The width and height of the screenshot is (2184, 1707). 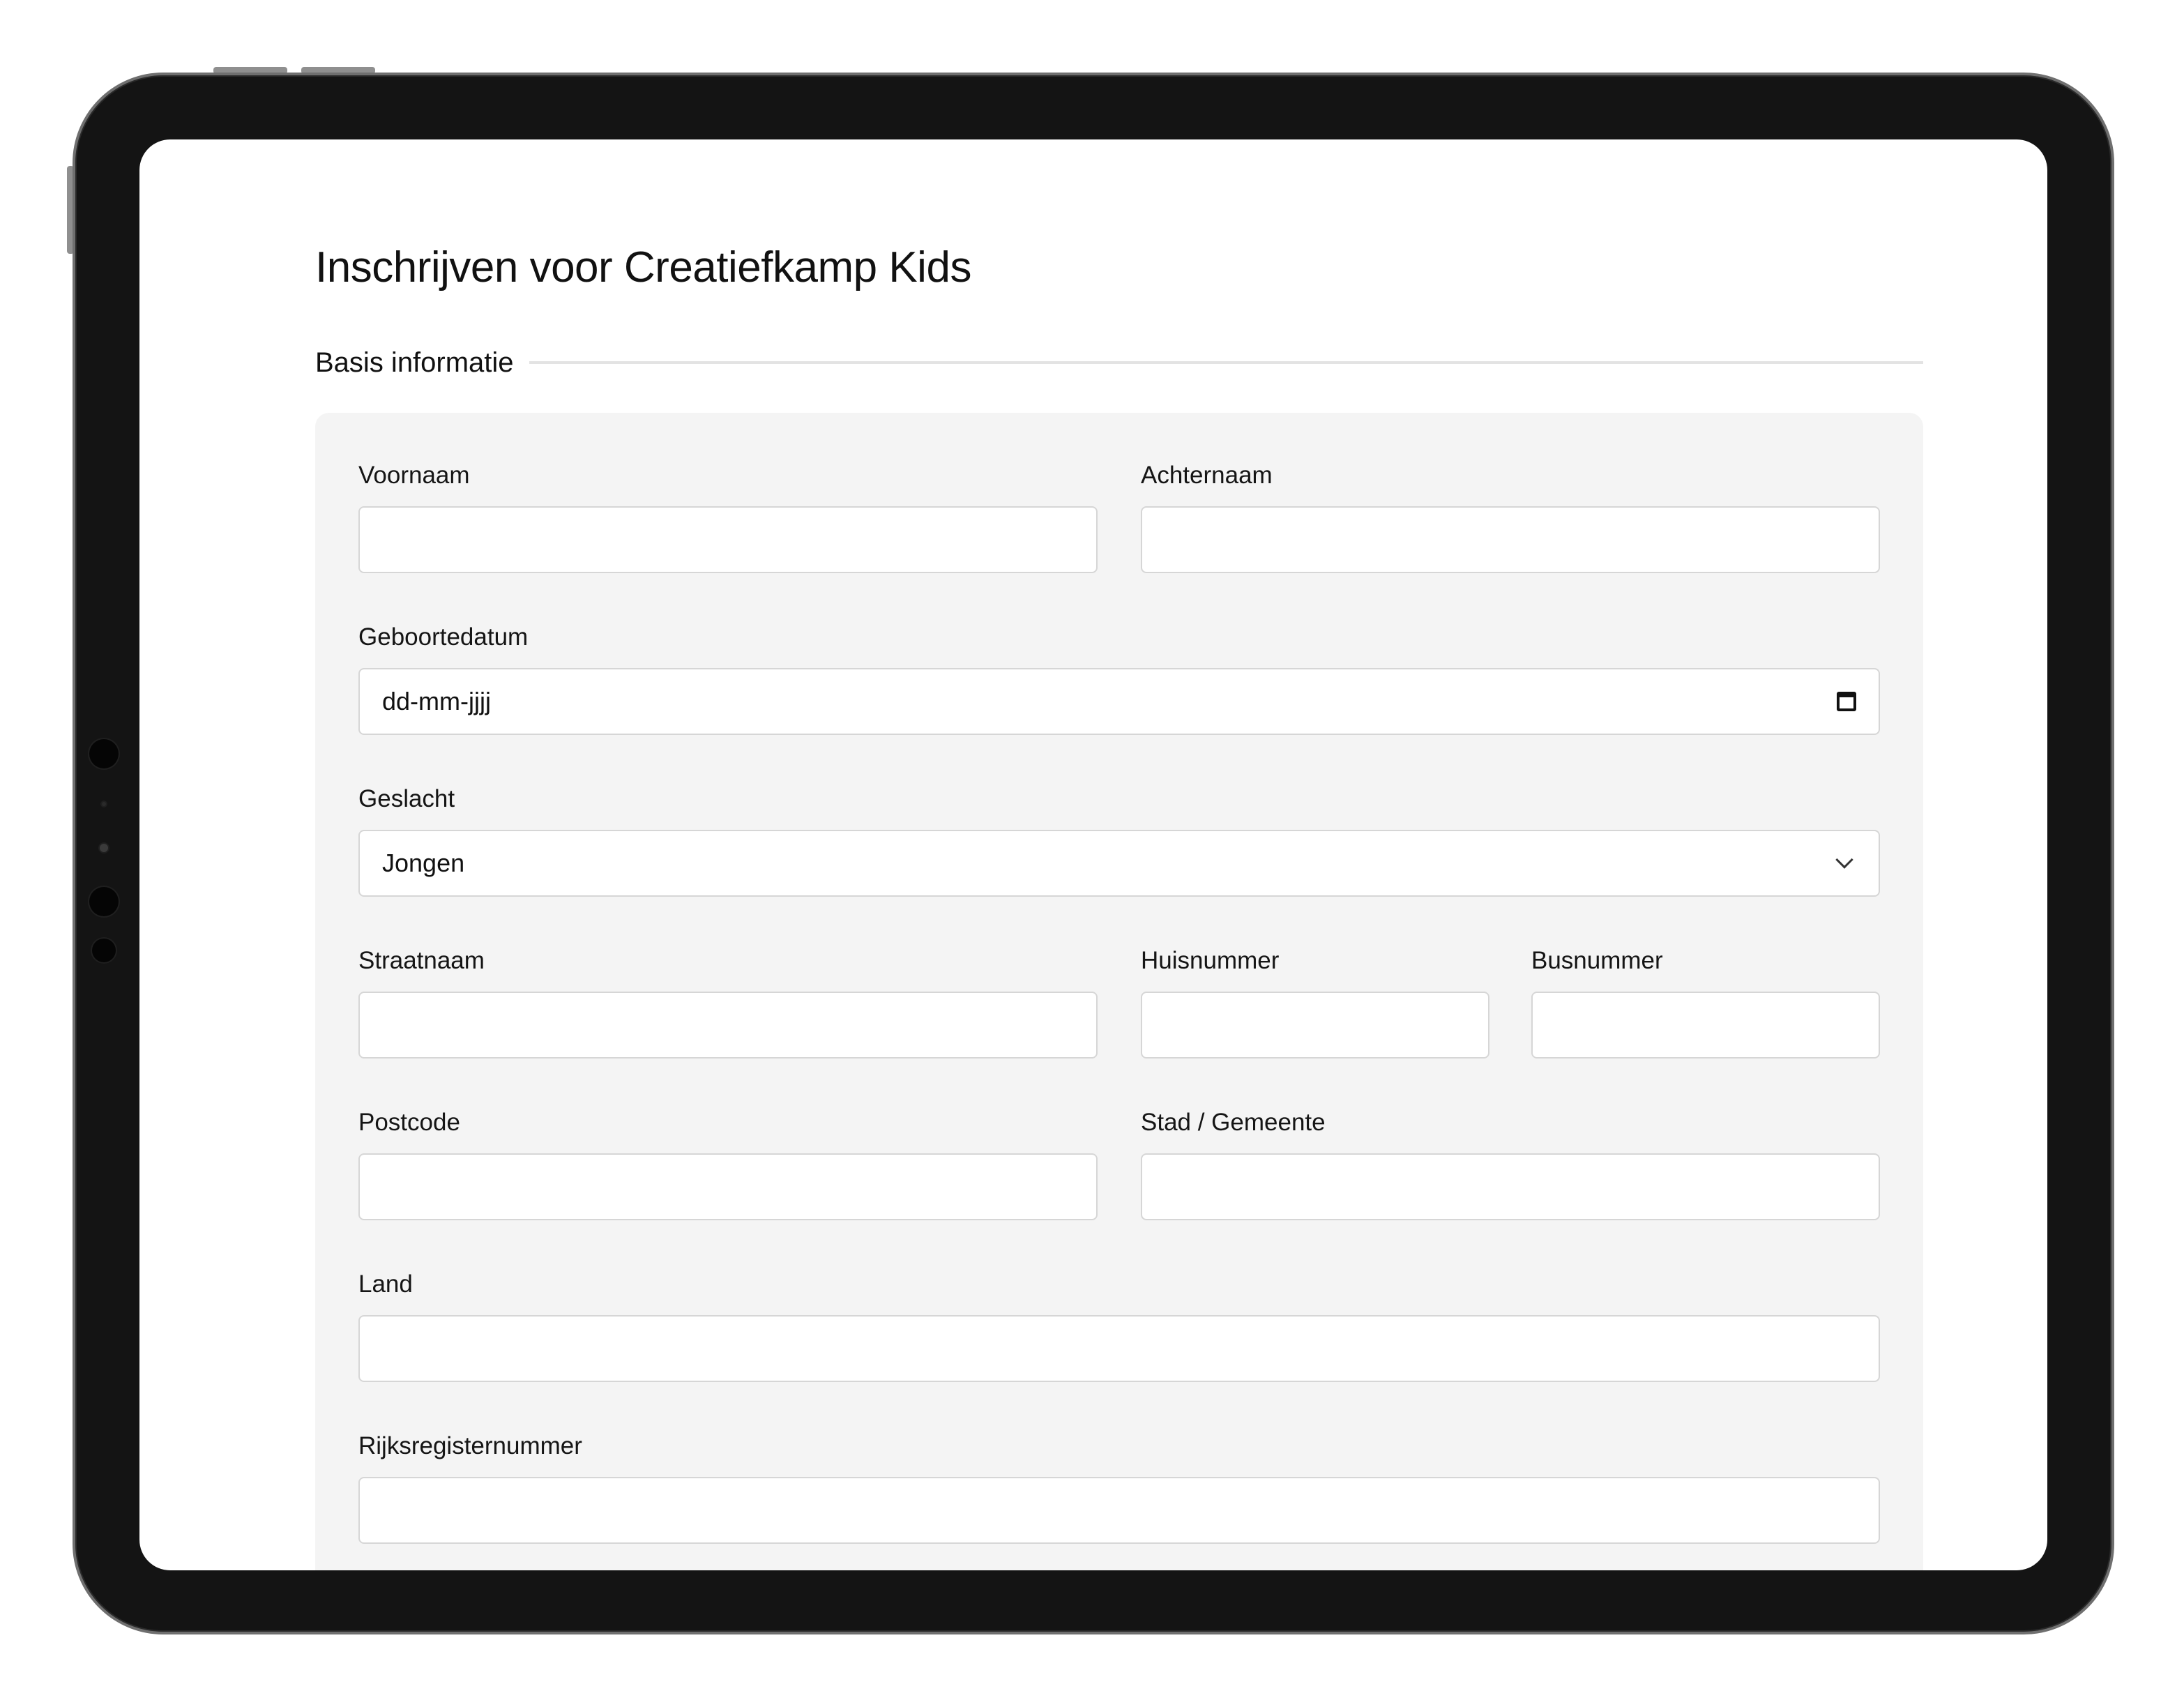 What do you see at coordinates (1210, 960) in the screenshot?
I see `huisnummer-label: Huisnummer` at bounding box center [1210, 960].